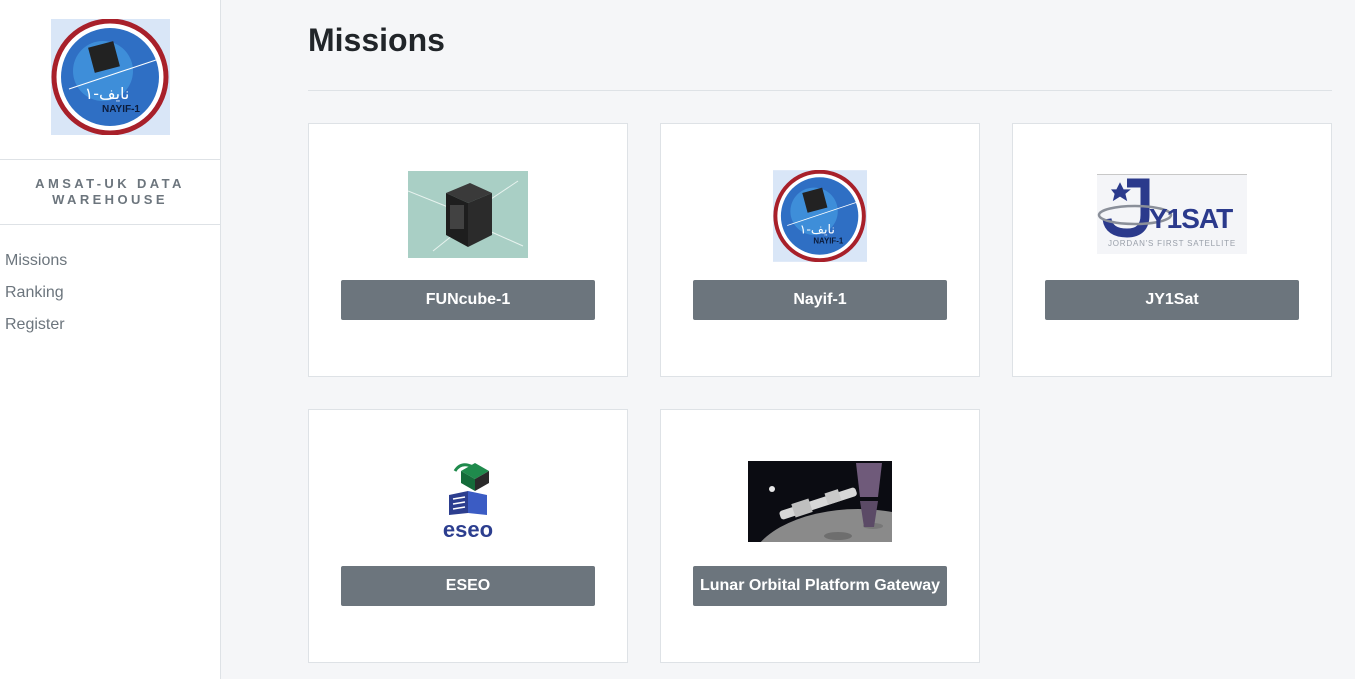 This screenshot has width=1355, height=679. I want to click on brand-title: AMSAT-UK DATA WAREHOUSE, so click(110, 192).